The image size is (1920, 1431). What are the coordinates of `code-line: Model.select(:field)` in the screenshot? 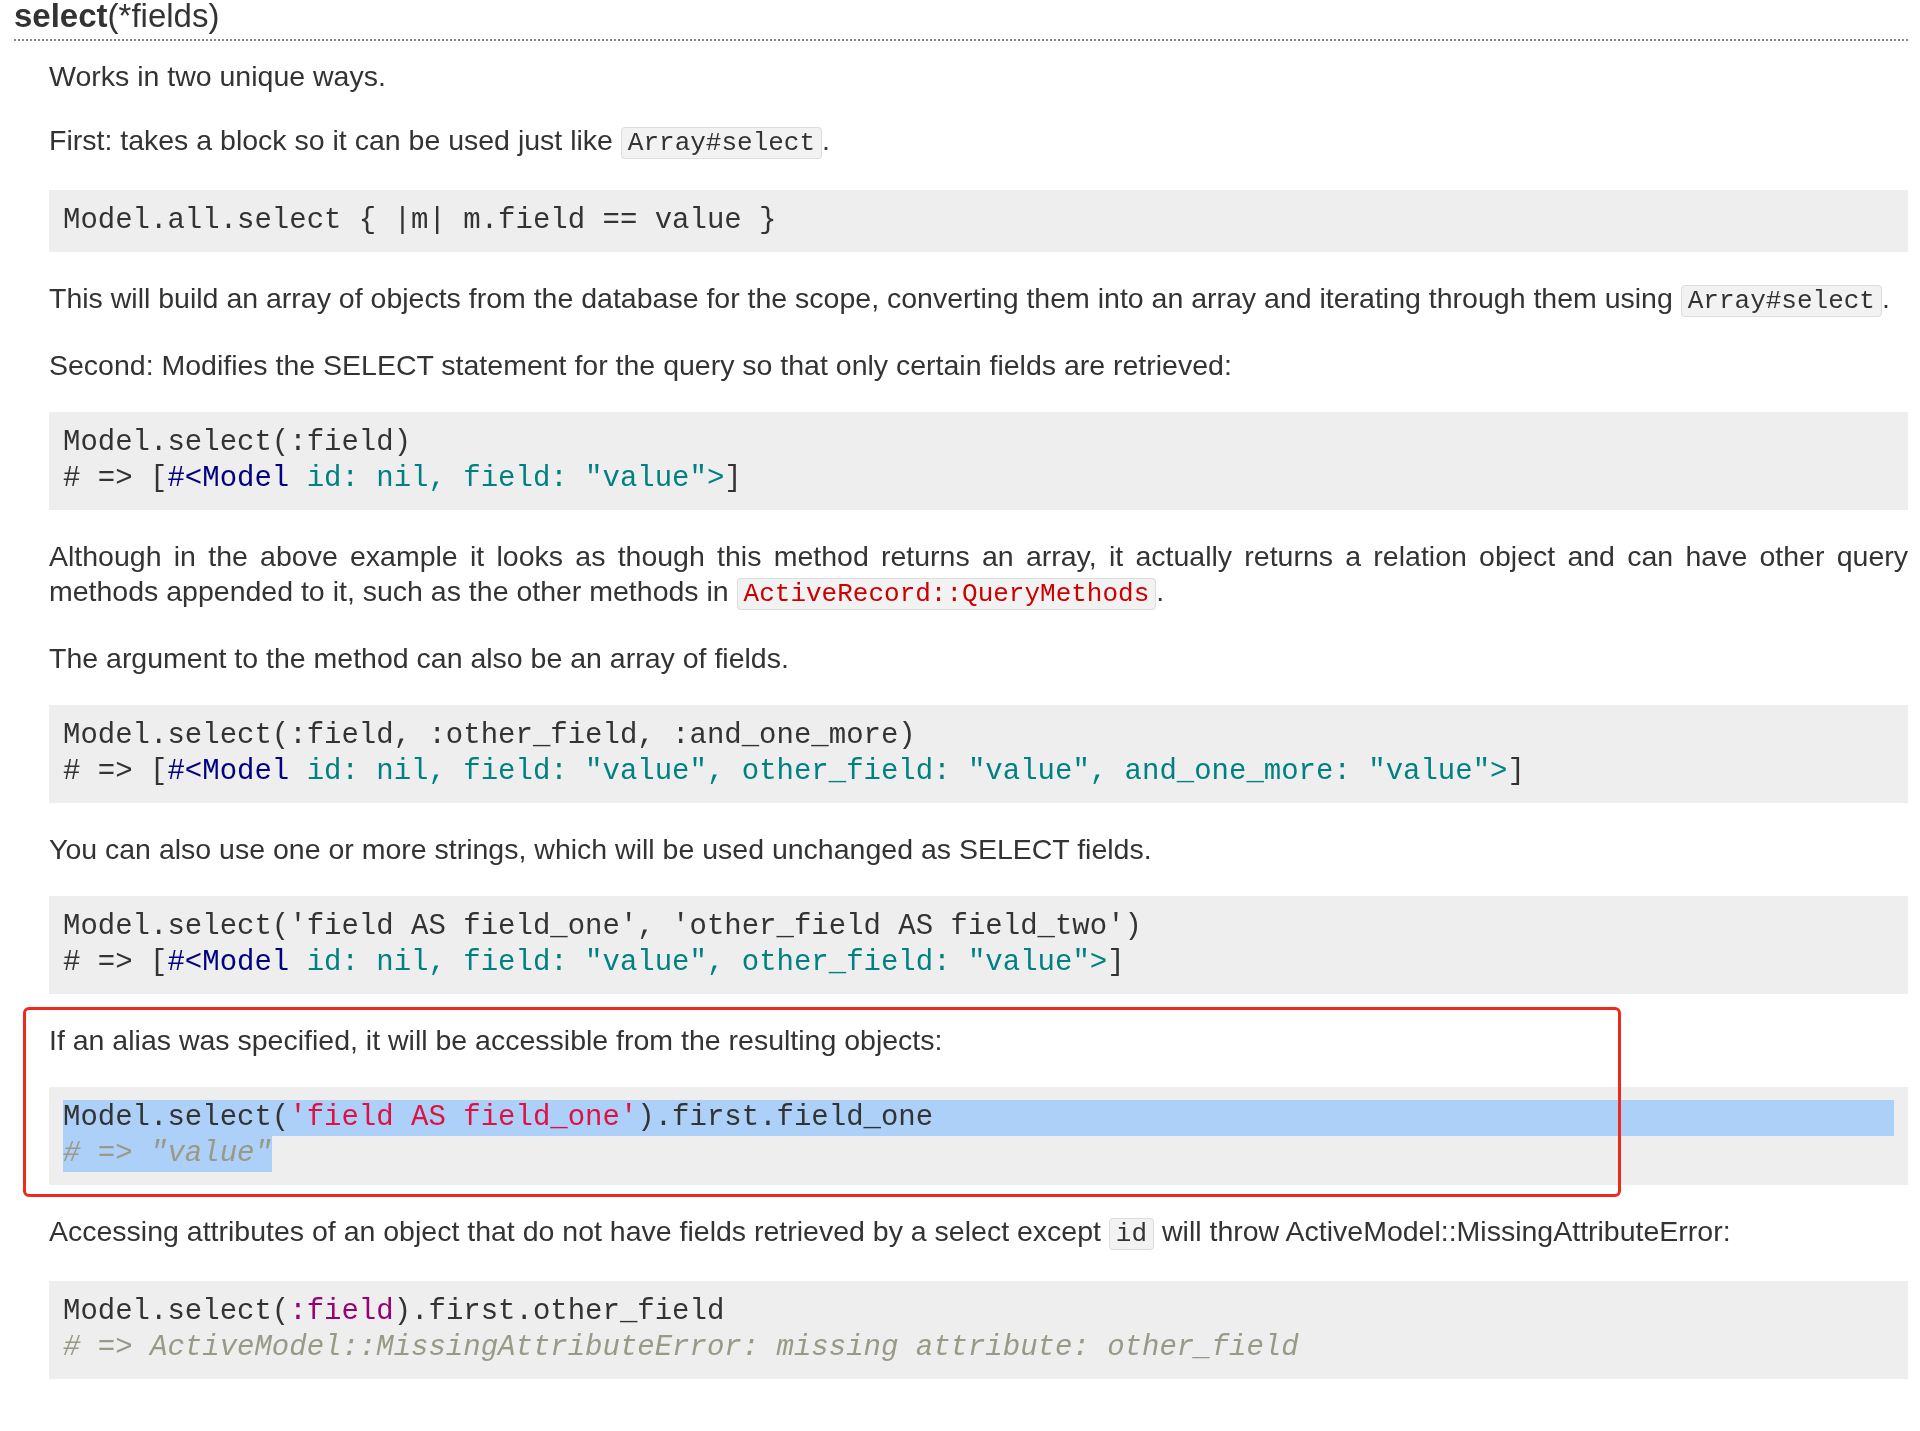 It's located at (237, 443).